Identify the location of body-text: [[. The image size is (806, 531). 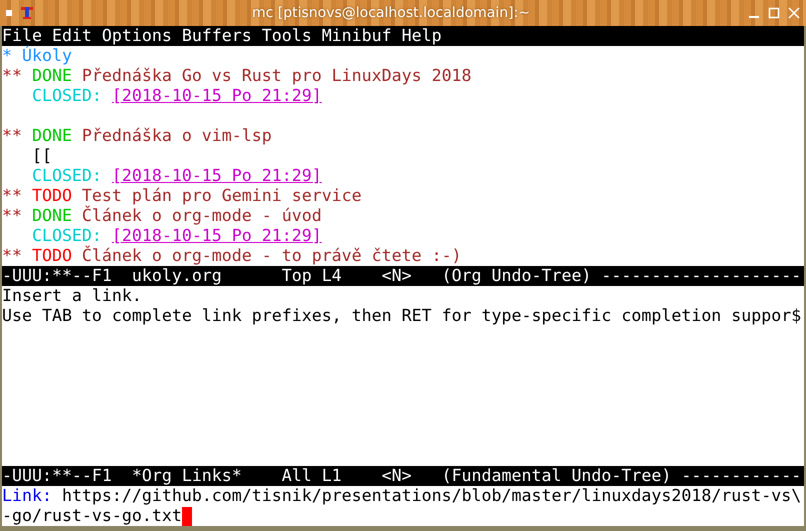
(42, 156).